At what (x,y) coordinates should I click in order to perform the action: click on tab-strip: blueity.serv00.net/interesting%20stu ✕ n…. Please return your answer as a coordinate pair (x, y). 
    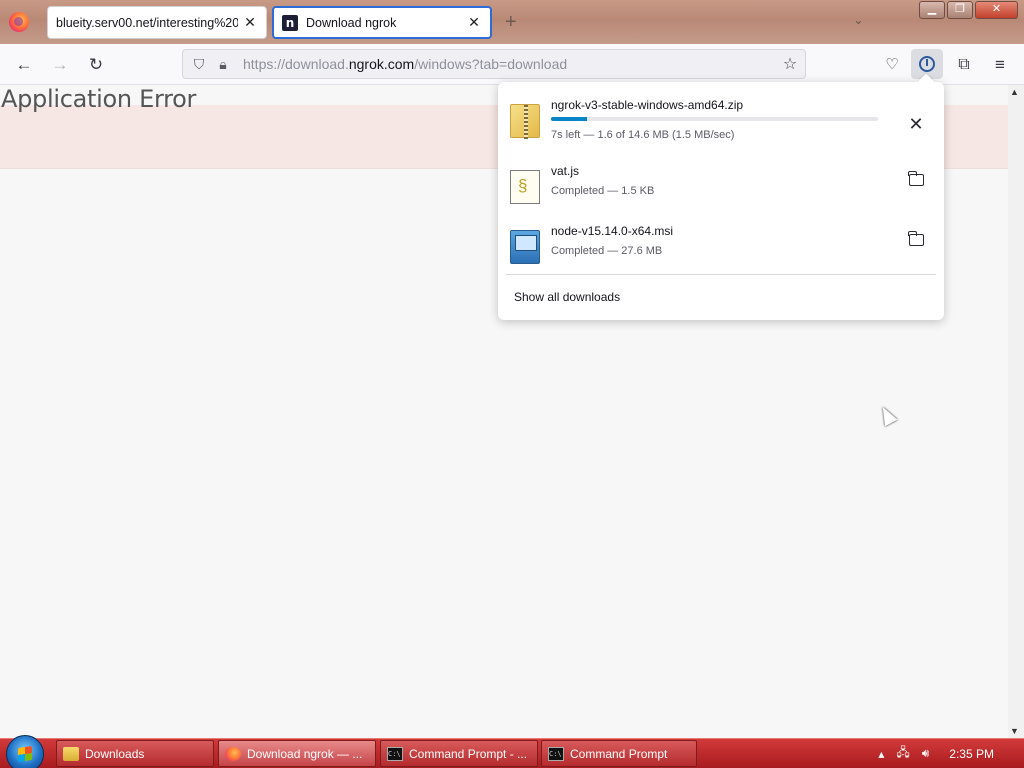
    Looking at the image, I should click on (512, 22).